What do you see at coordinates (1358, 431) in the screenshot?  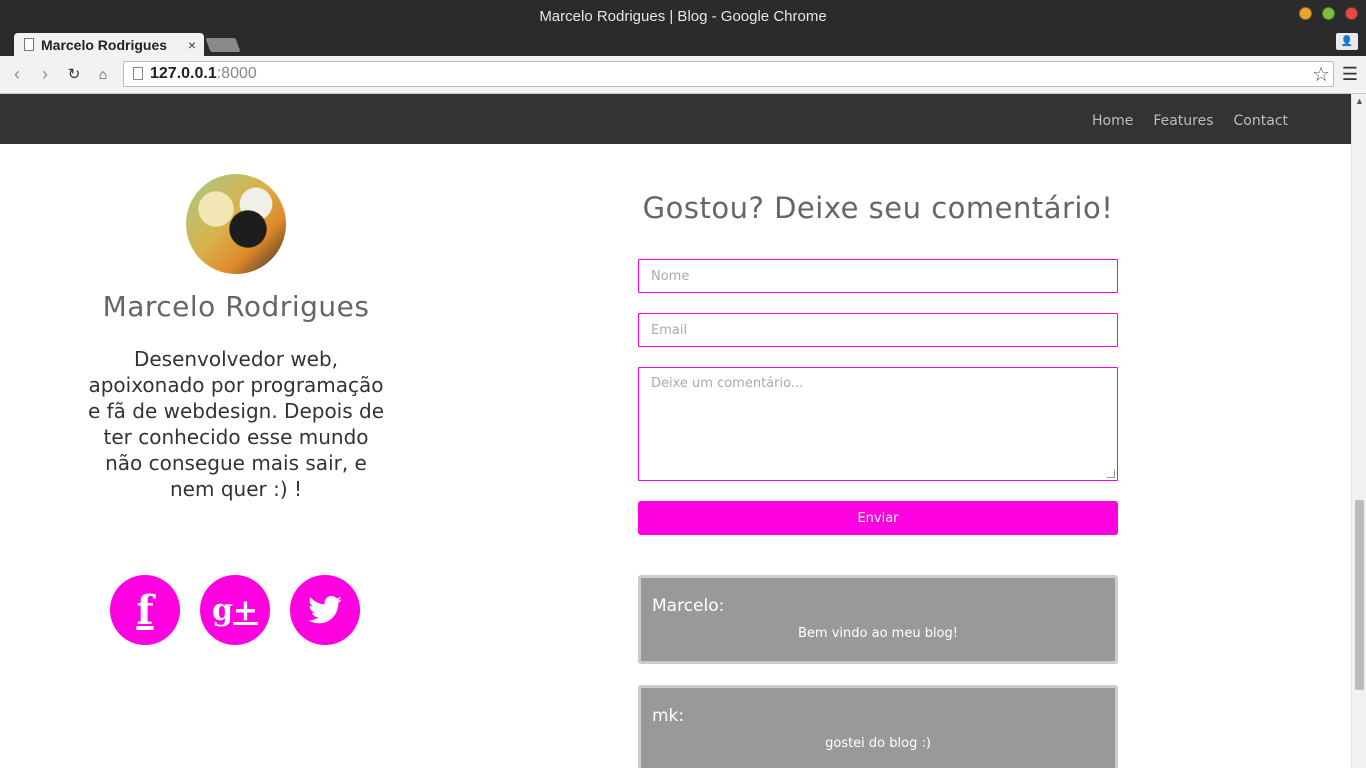 I see `page-scrollbar: ▲` at bounding box center [1358, 431].